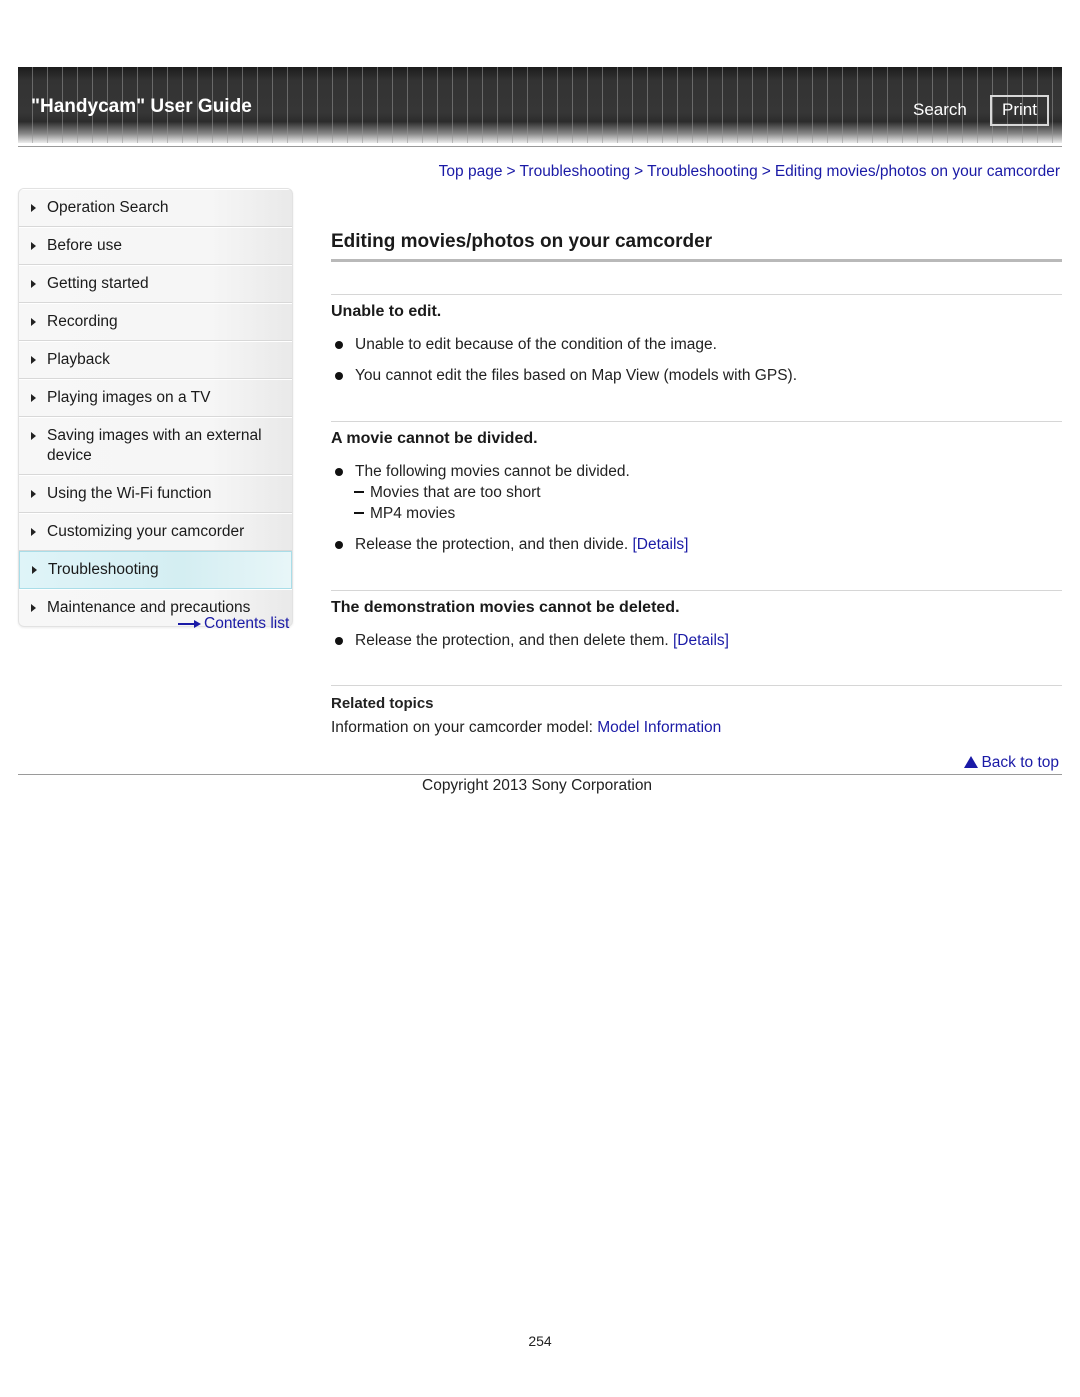 The width and height of the screenshot is (1080, 1397). I want to click on sidebar-item-saving-images: Saving images with an external device, so click(155, 446).